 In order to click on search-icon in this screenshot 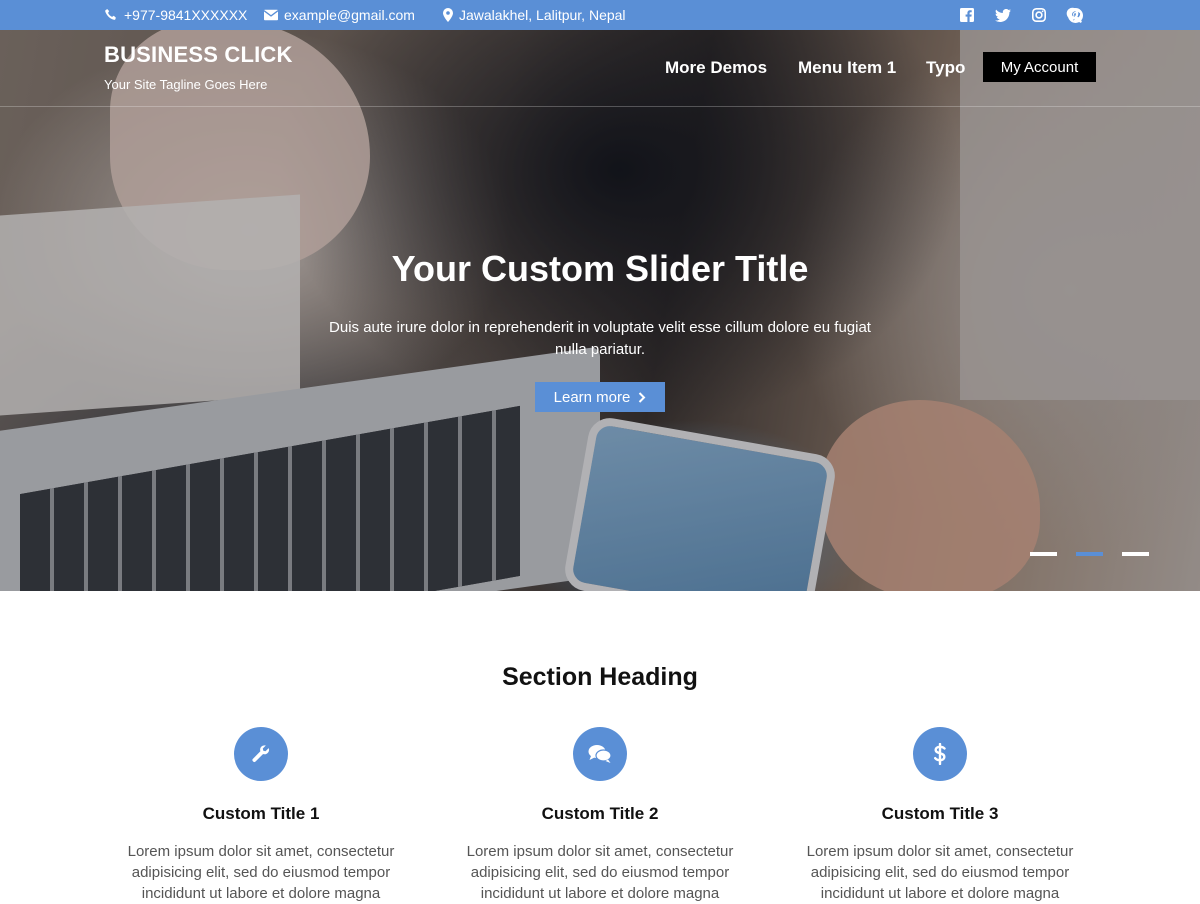, I will do `click(1074, 15)`.